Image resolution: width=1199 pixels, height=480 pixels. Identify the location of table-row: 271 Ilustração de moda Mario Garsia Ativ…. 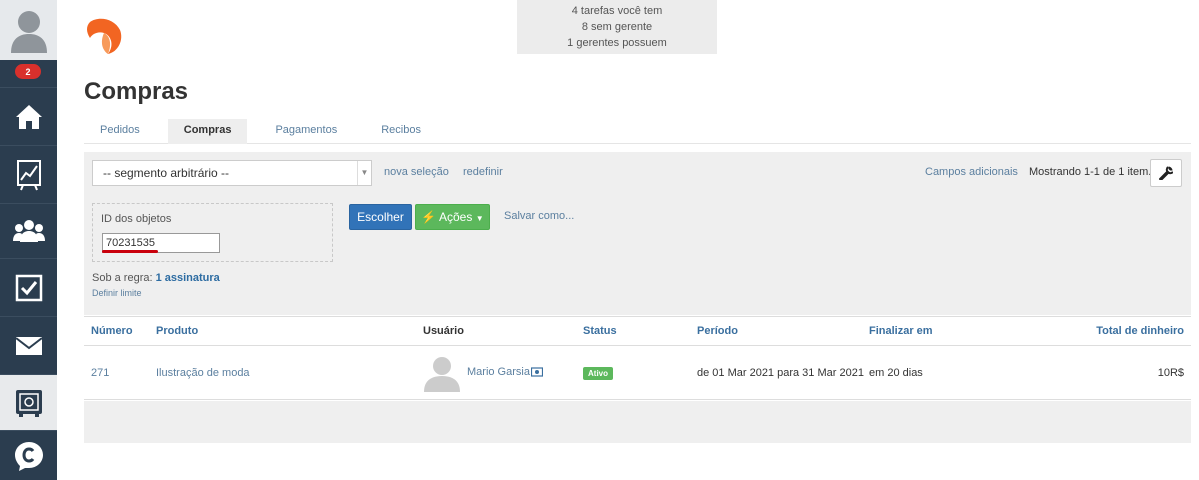
(637, 373).